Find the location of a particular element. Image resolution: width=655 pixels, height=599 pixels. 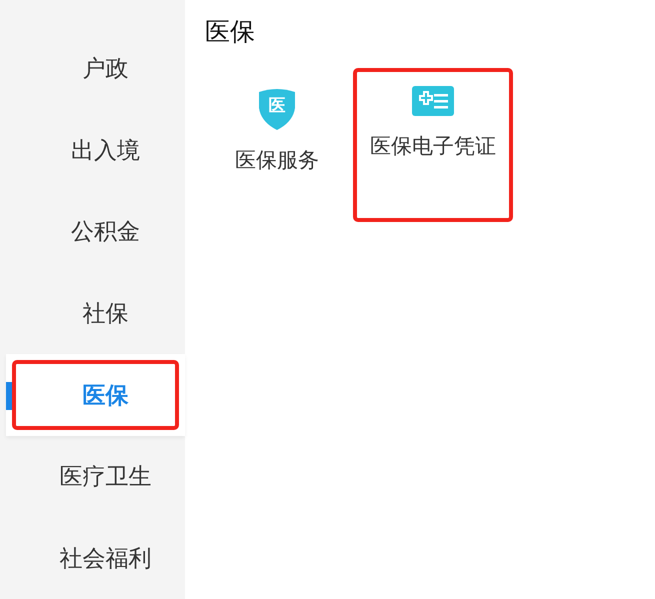

section-title: 医保 is located at coordinates (230, 32).